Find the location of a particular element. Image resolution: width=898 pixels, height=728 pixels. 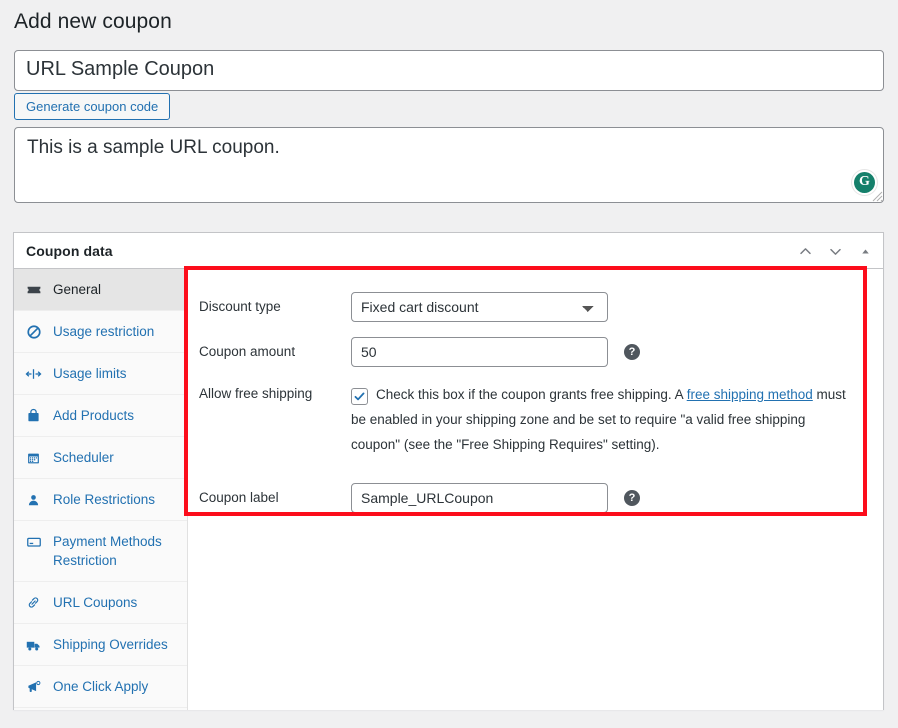

tab-shipping-overrides-label: Shipping Overrides is located at coordinates (110, 644).